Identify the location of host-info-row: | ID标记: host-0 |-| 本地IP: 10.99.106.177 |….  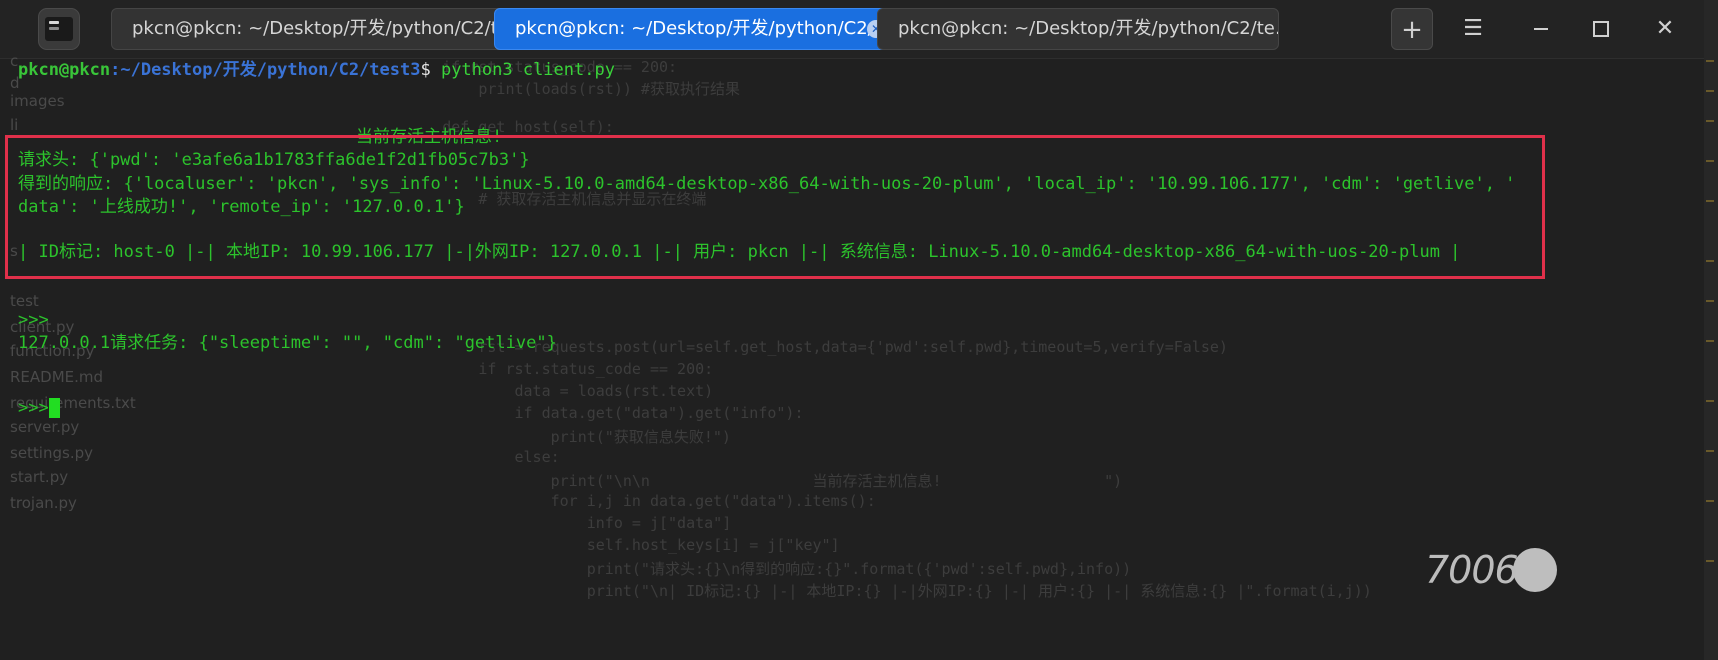
(739, 252).